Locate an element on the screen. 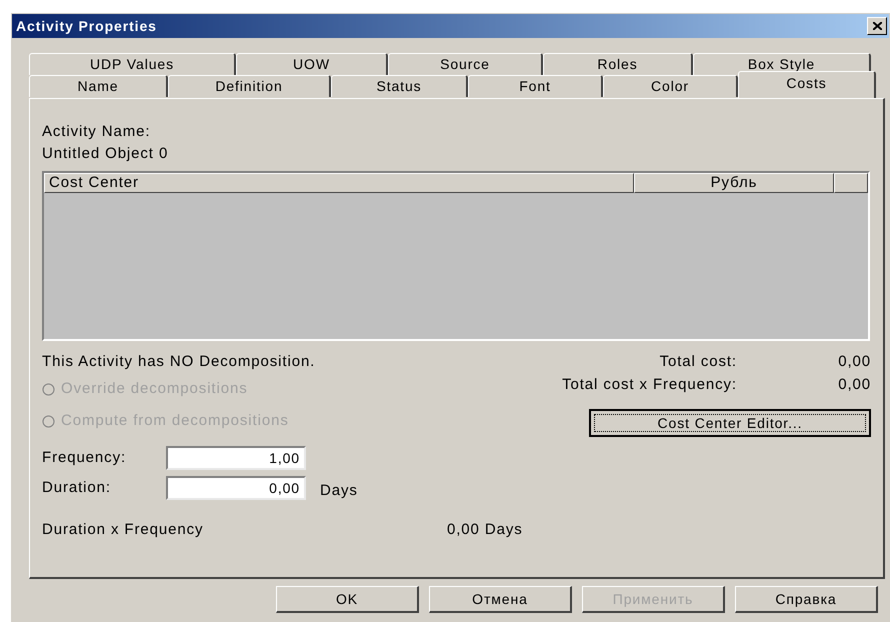  window-title: Activity Properties is located at coordinates (86, 26).